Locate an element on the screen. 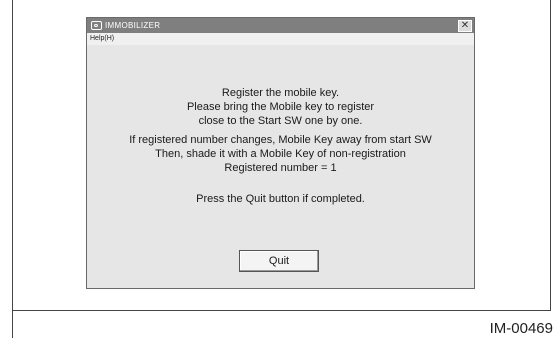  figure-frame-left is located at coordinates (12, 169).